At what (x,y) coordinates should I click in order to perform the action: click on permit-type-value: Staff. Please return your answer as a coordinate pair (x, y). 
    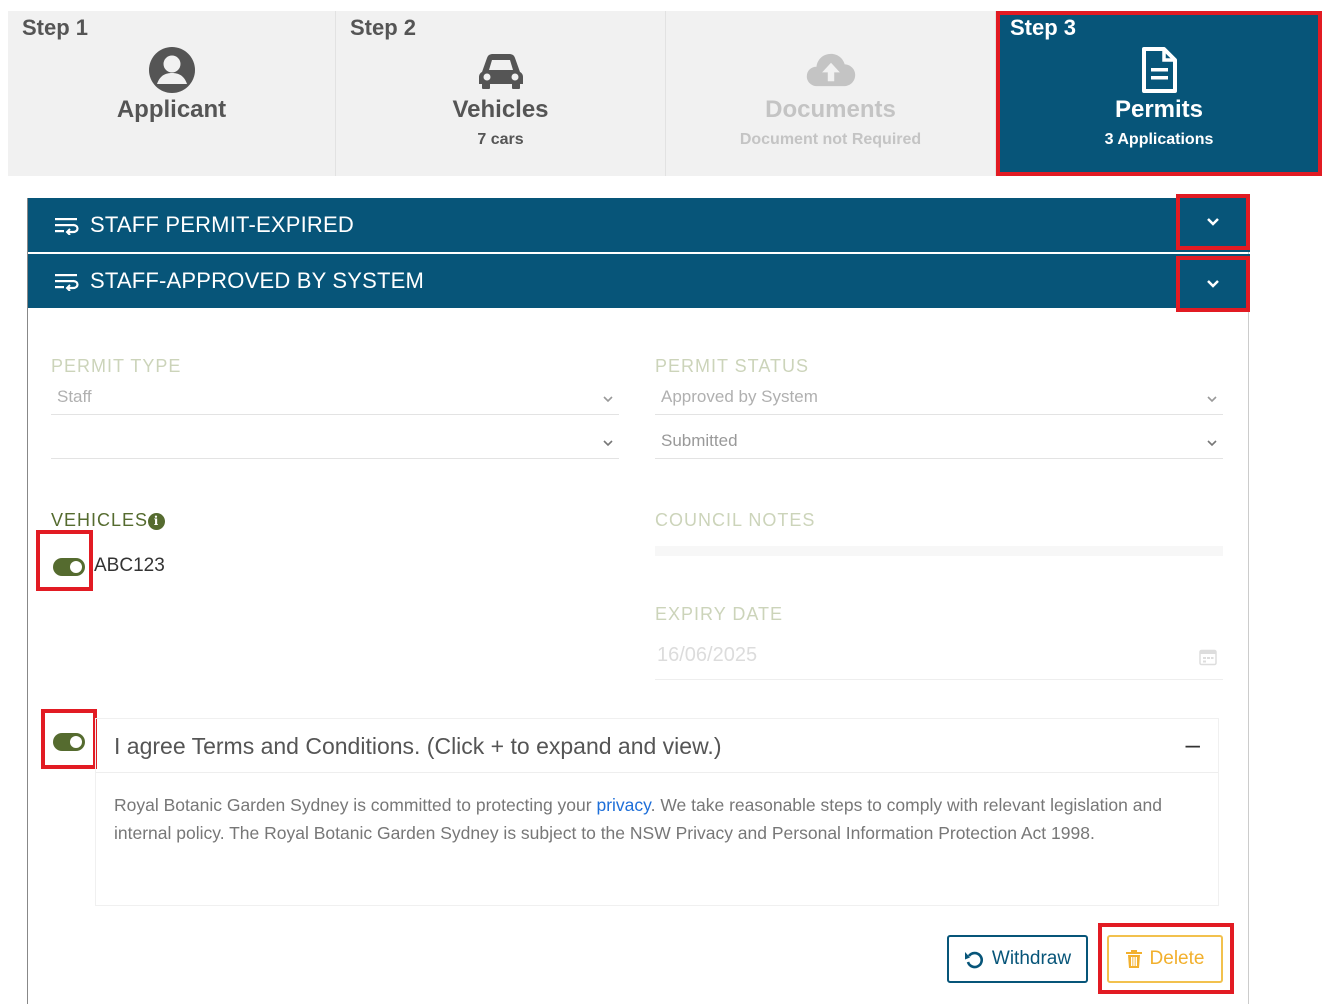
    Looking at the image, I should click on (74, 396).